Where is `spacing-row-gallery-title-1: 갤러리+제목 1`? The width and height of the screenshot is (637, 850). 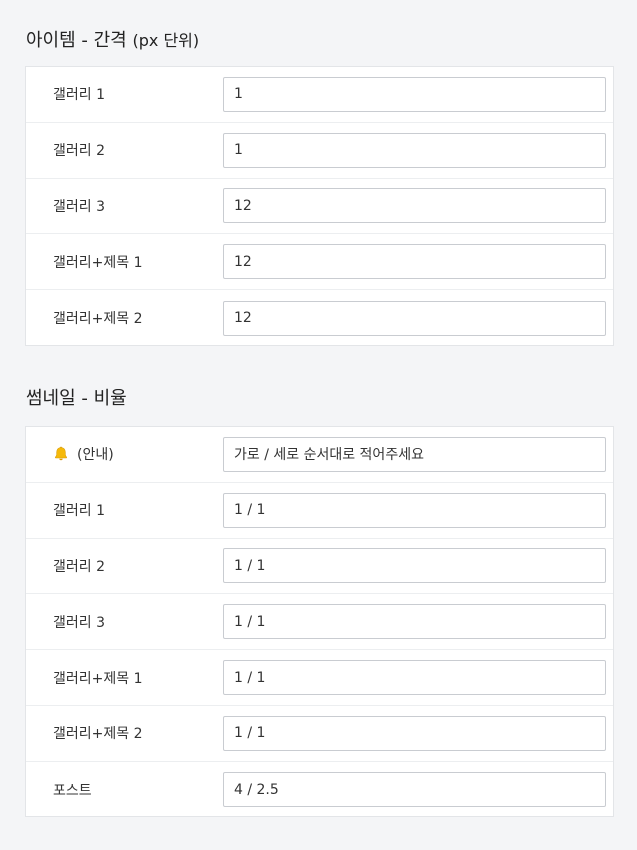
spacing-row-gallery-title-1: 갤러리+제목 1 is located at coordinates (319, 262).